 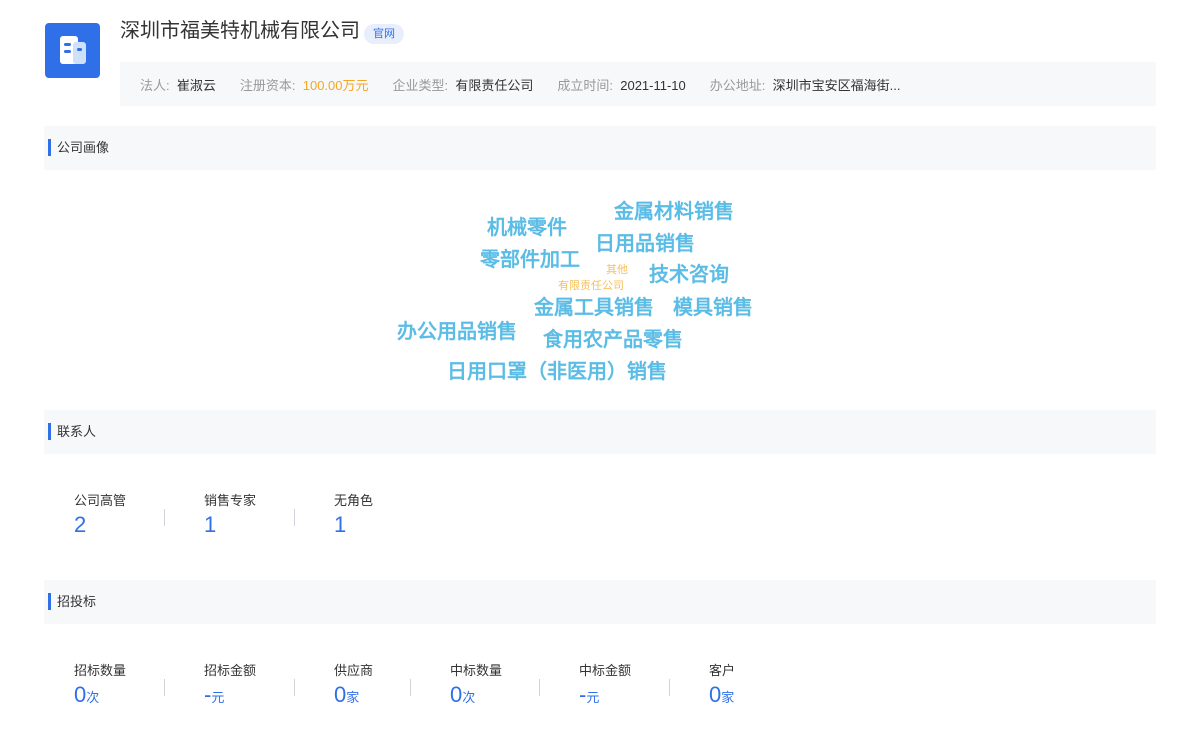 I want to click on stat-no-role: 无角色 1, so click(x=353, y=515).